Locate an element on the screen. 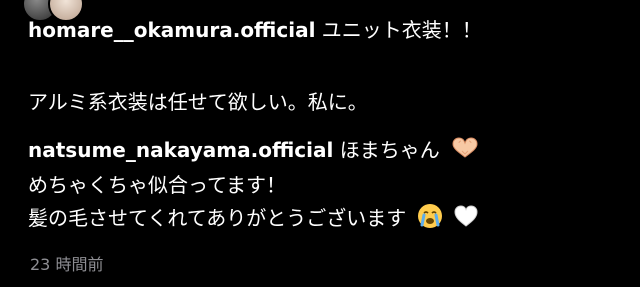  comment-text: ユニット衣装！！ is located at coordinates (401, 30).